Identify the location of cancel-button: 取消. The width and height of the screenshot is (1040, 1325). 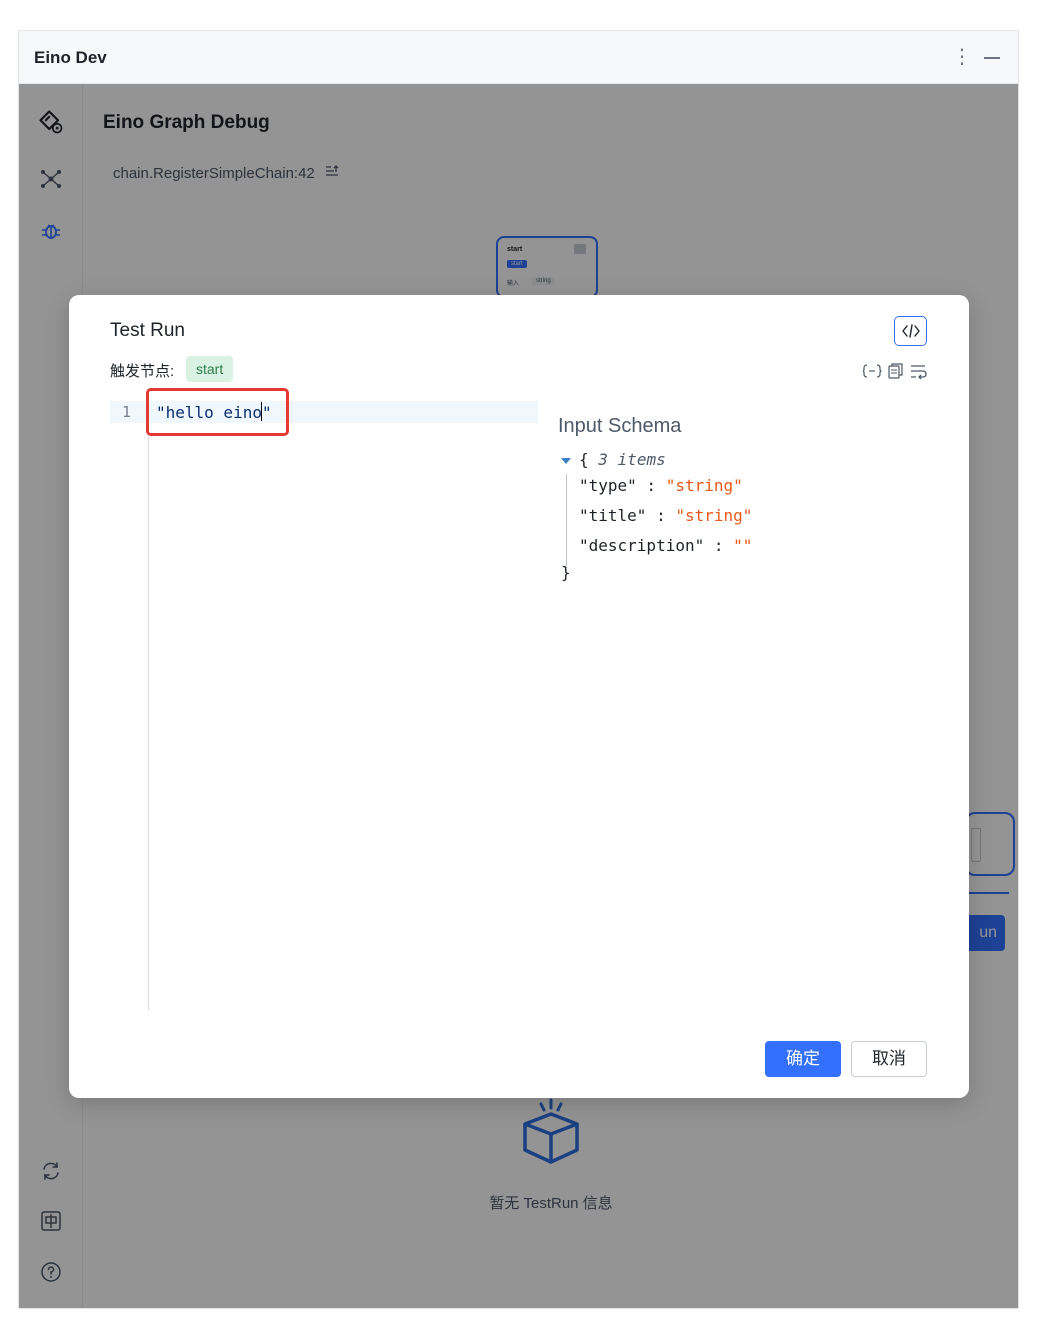
(889, 1059).